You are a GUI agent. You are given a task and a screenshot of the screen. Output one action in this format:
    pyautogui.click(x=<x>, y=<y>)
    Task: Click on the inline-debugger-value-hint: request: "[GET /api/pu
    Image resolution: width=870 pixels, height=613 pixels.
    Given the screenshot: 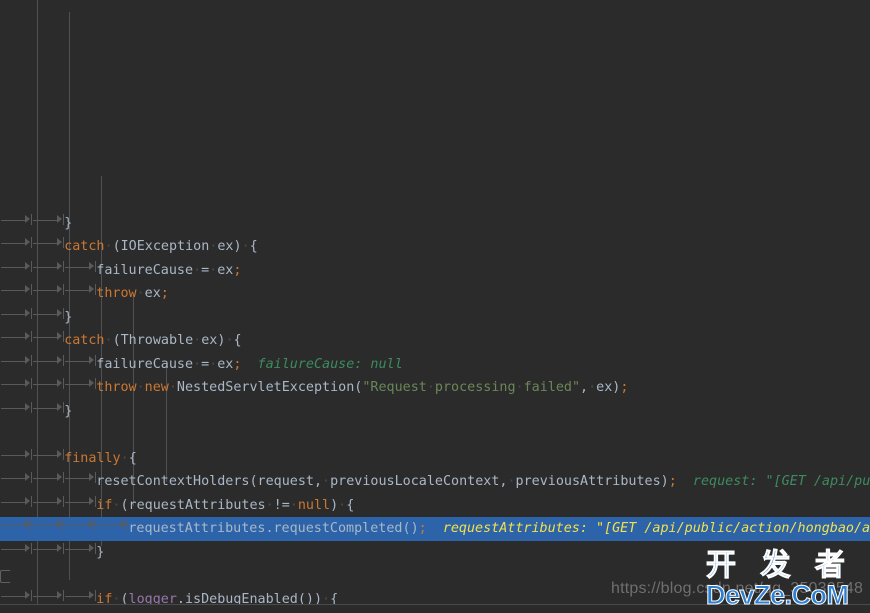 What is the action you would take?
    pyautogui.click(x=781, y=481)
    